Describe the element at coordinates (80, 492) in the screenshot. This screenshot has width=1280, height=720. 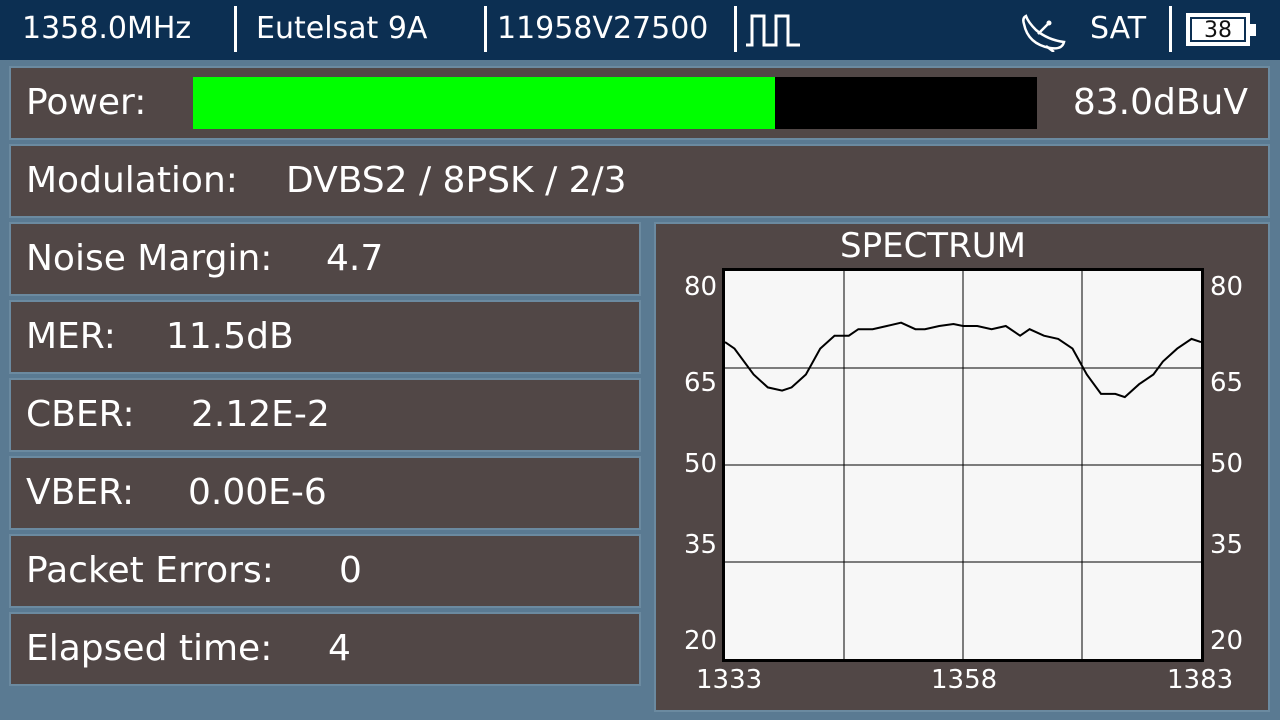
I see `vber-label: VBER:` at that location.